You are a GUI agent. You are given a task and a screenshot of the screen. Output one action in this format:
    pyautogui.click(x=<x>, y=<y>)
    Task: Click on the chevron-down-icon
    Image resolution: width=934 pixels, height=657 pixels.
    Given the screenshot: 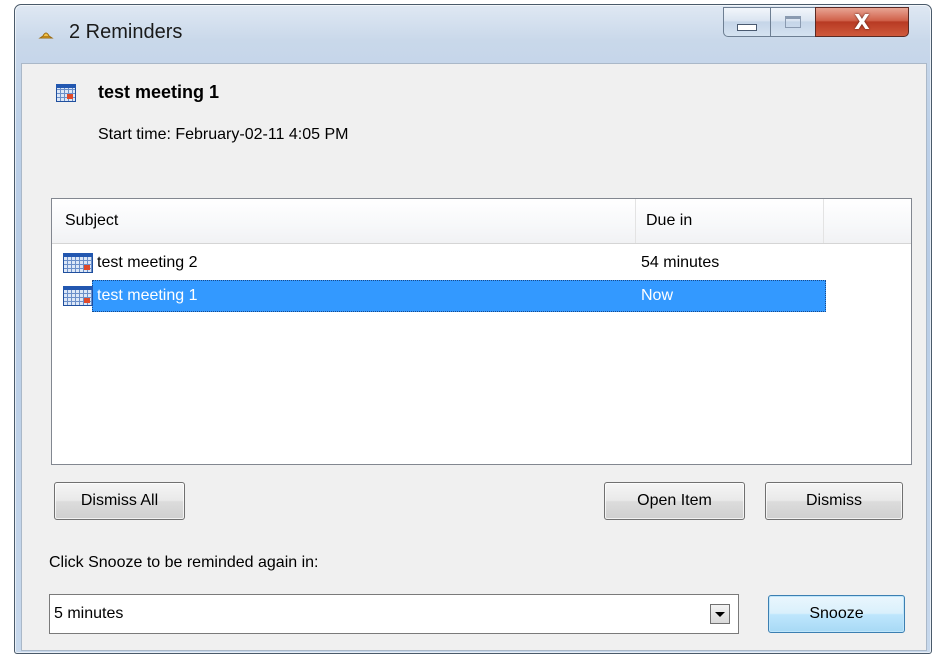 What is the action you would take?
    pyautogui.click(x=720, y=614)
    